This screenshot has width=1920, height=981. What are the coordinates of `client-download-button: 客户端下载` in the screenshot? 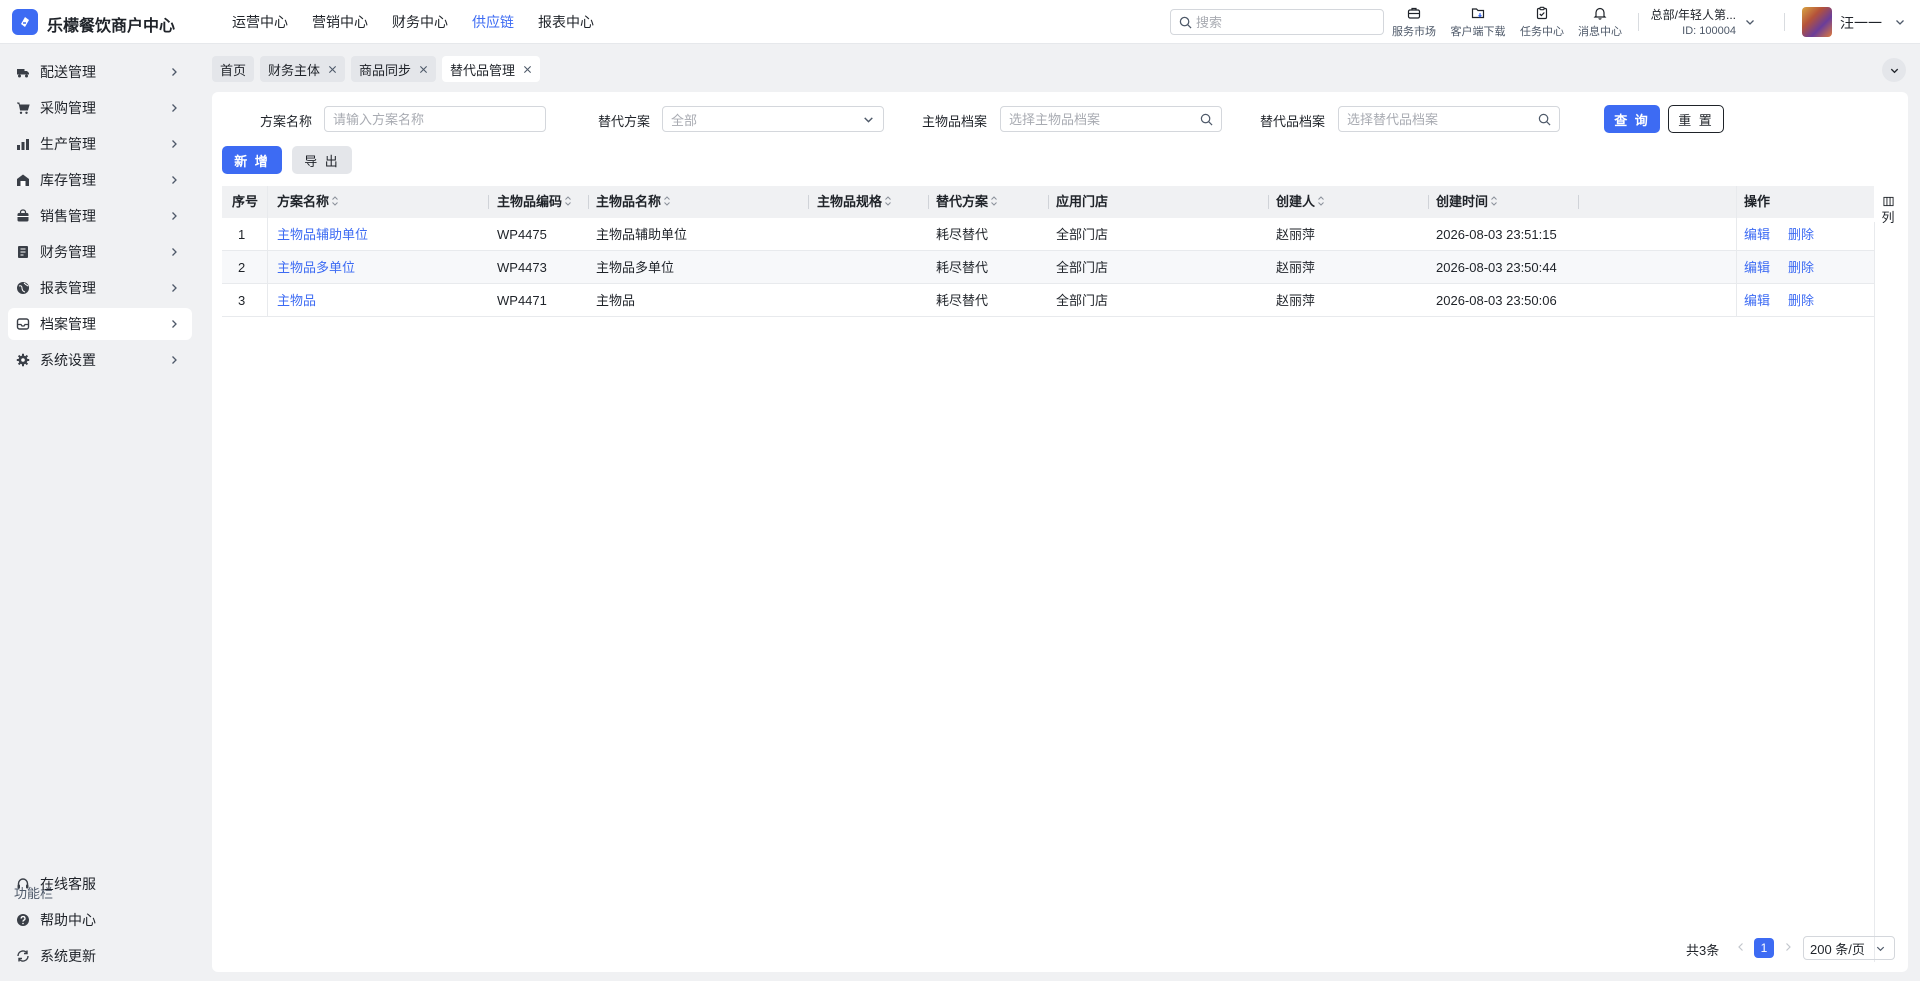 It's located at (1478, 22).